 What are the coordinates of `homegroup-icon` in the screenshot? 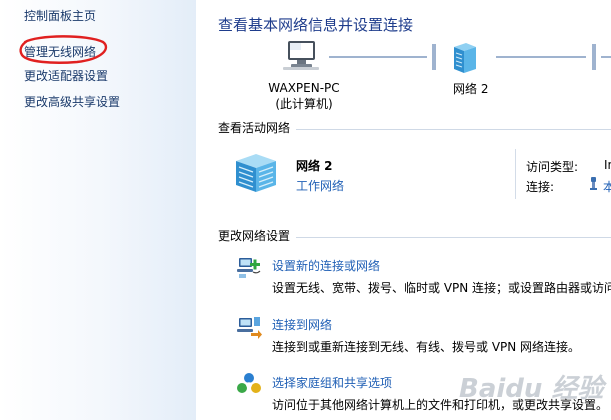 It's located at (249, 383).